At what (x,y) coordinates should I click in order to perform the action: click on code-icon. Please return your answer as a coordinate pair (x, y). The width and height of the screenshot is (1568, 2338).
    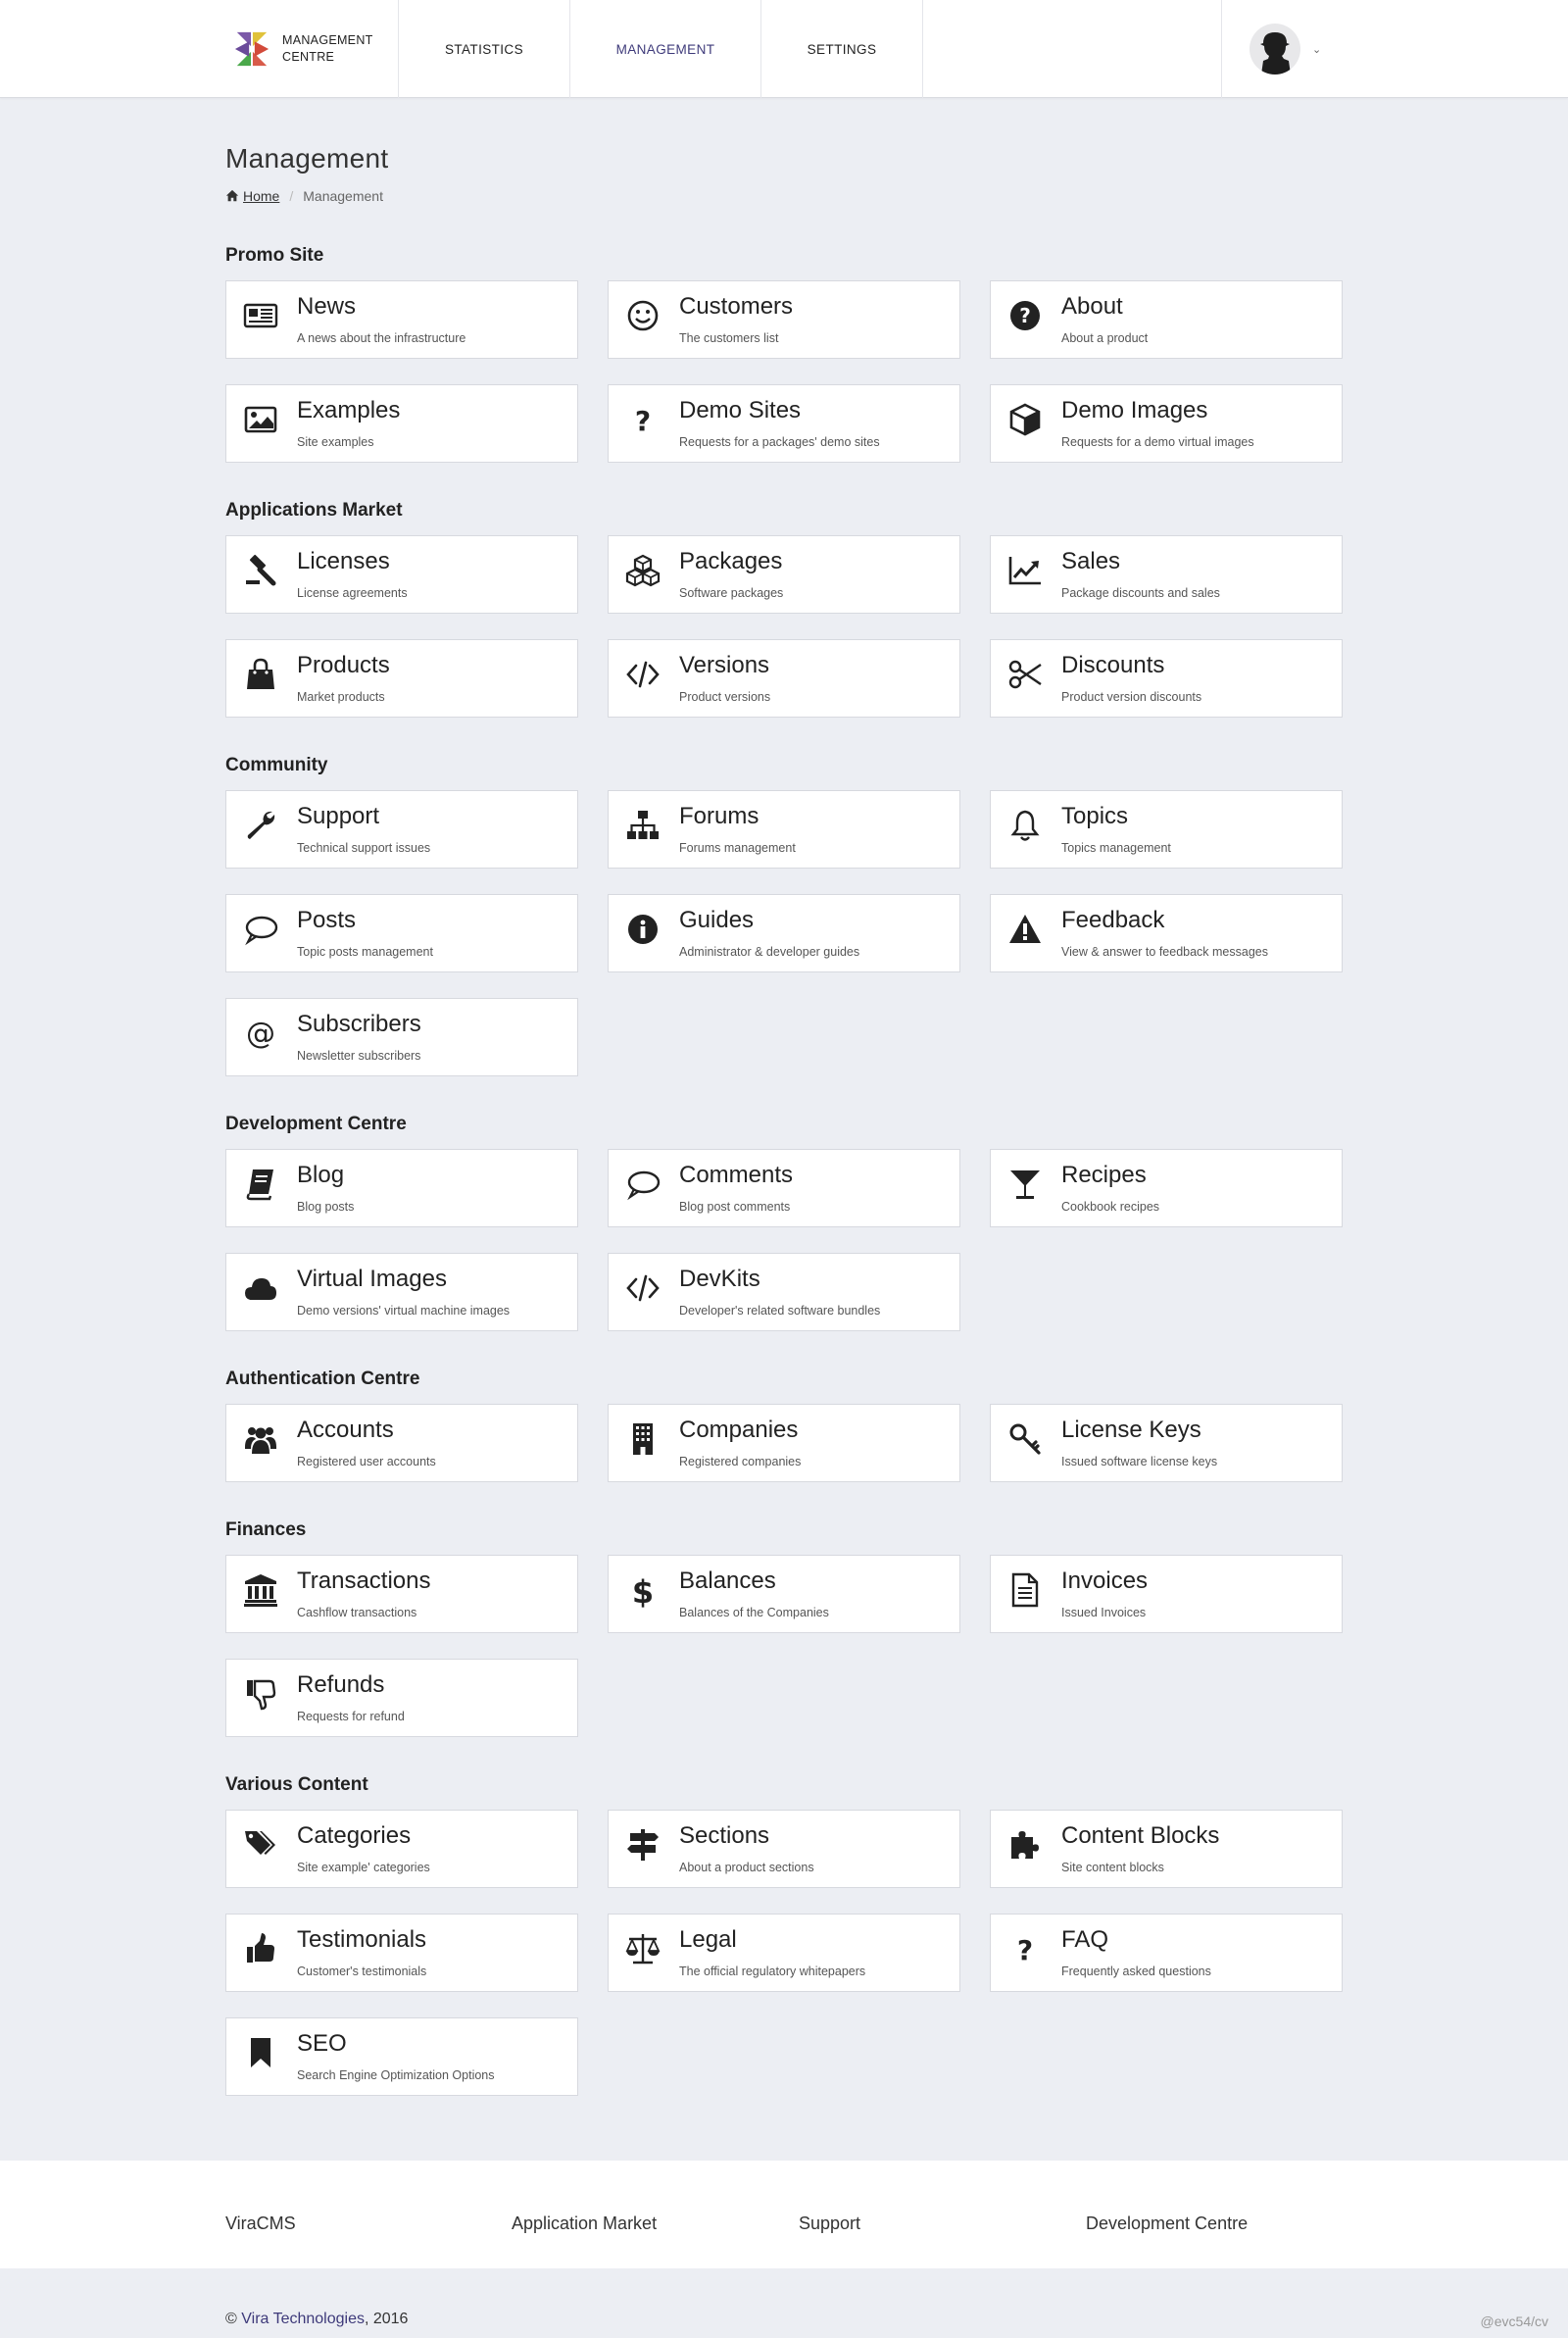
    Looking at the image, I should click on (642, 674).